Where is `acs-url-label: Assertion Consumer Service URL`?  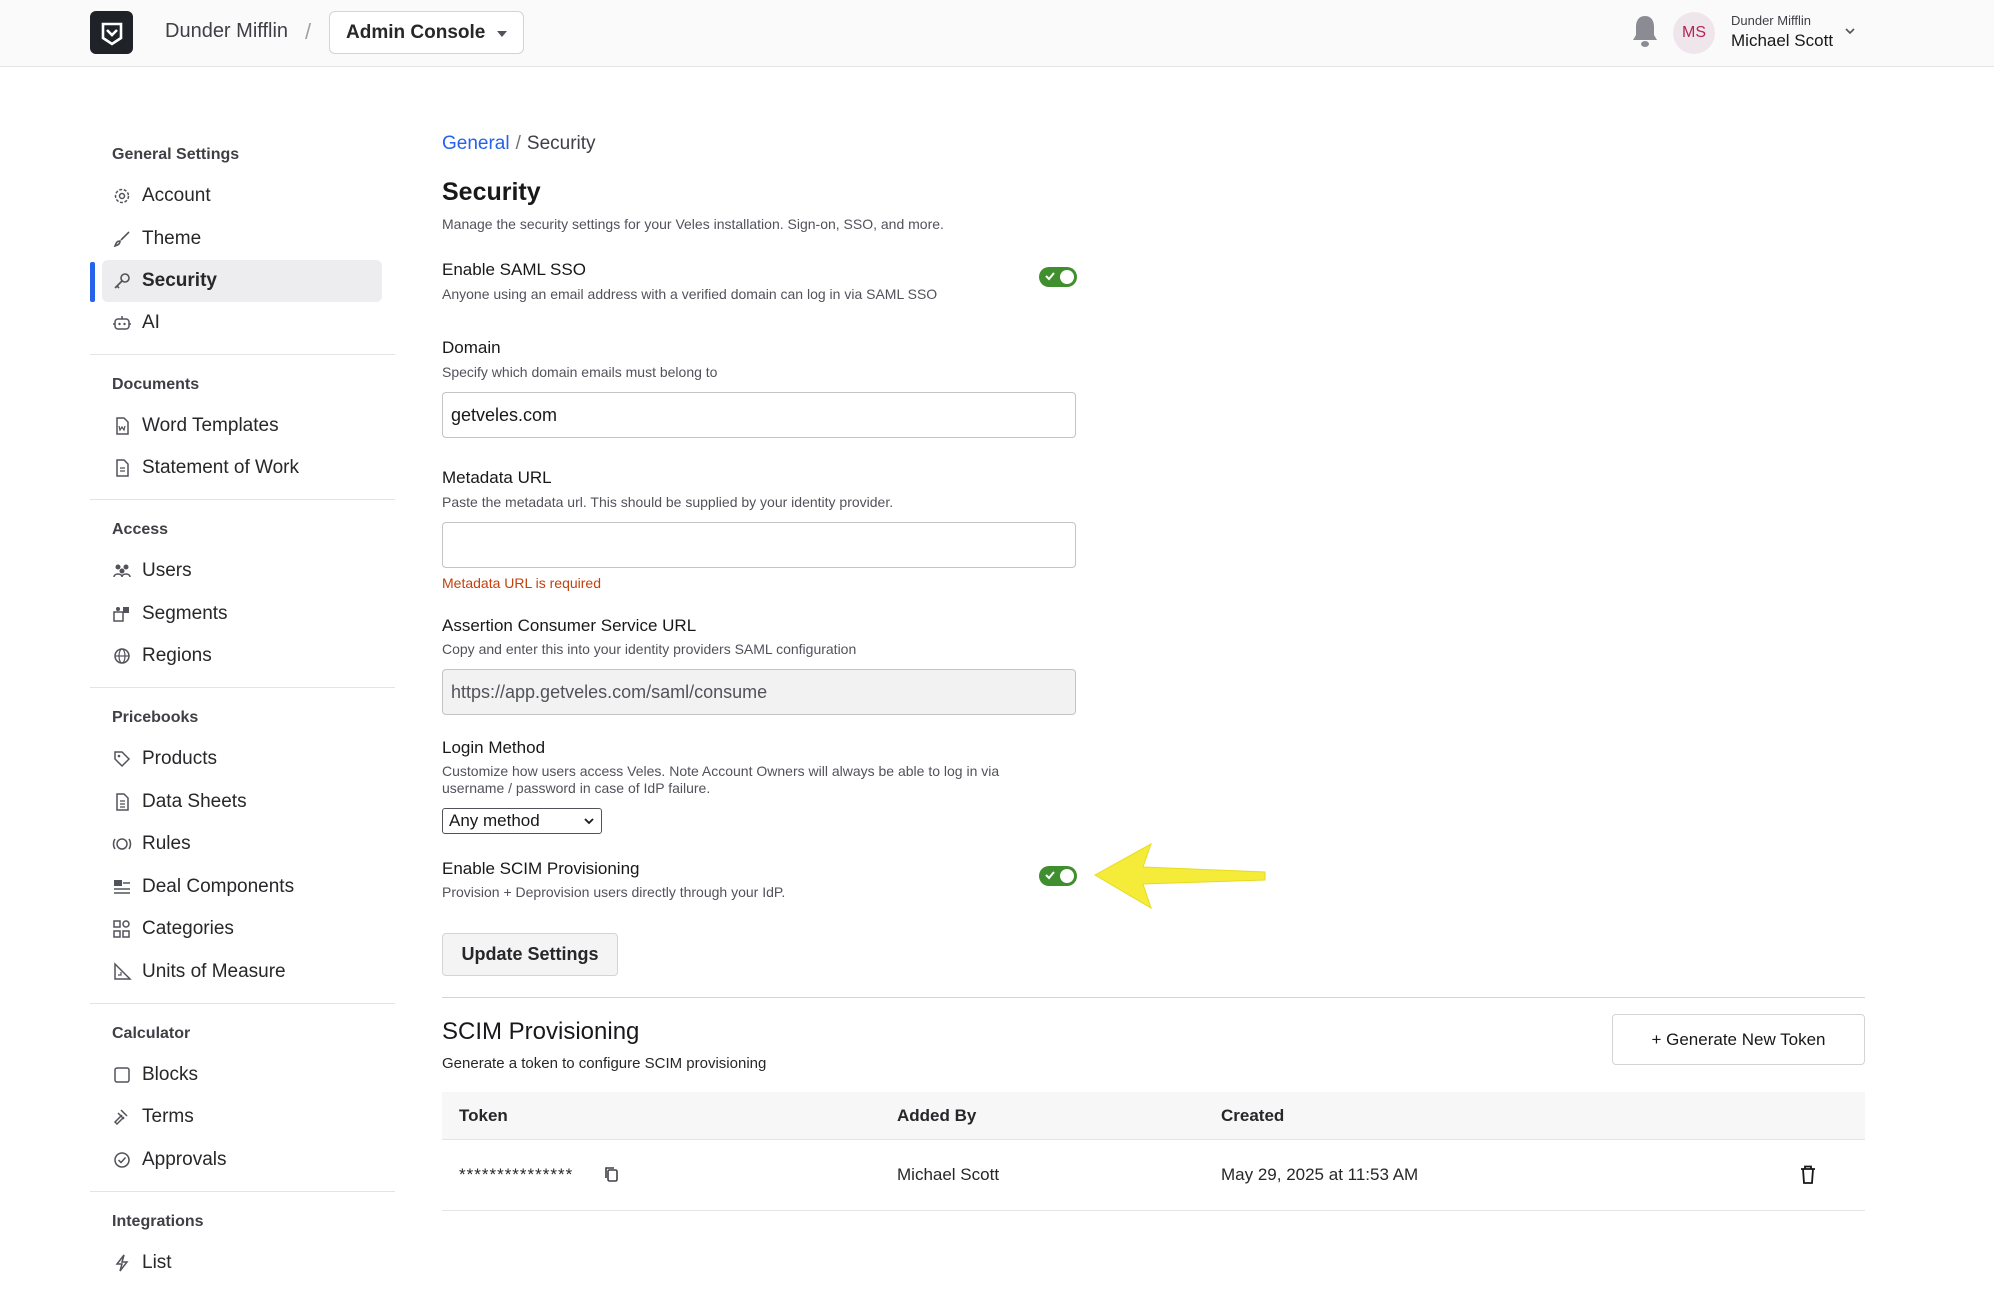
acs-url-label: Assertion Consumer Service URL is located at coordinates (569, 625).